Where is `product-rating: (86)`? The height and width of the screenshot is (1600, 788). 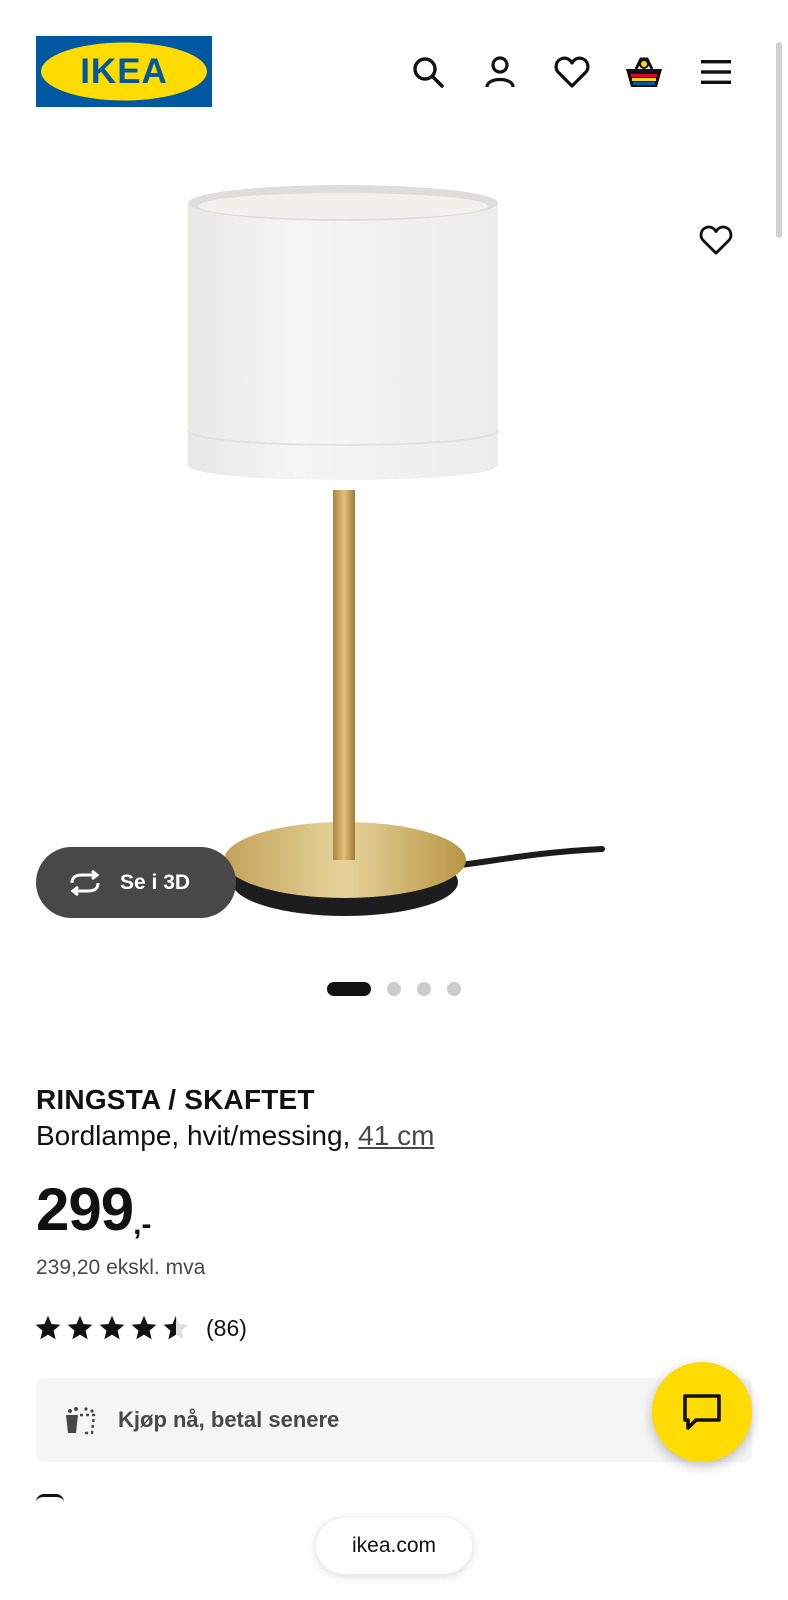
product-rating: (86) is located at coordinates (140, 1328).